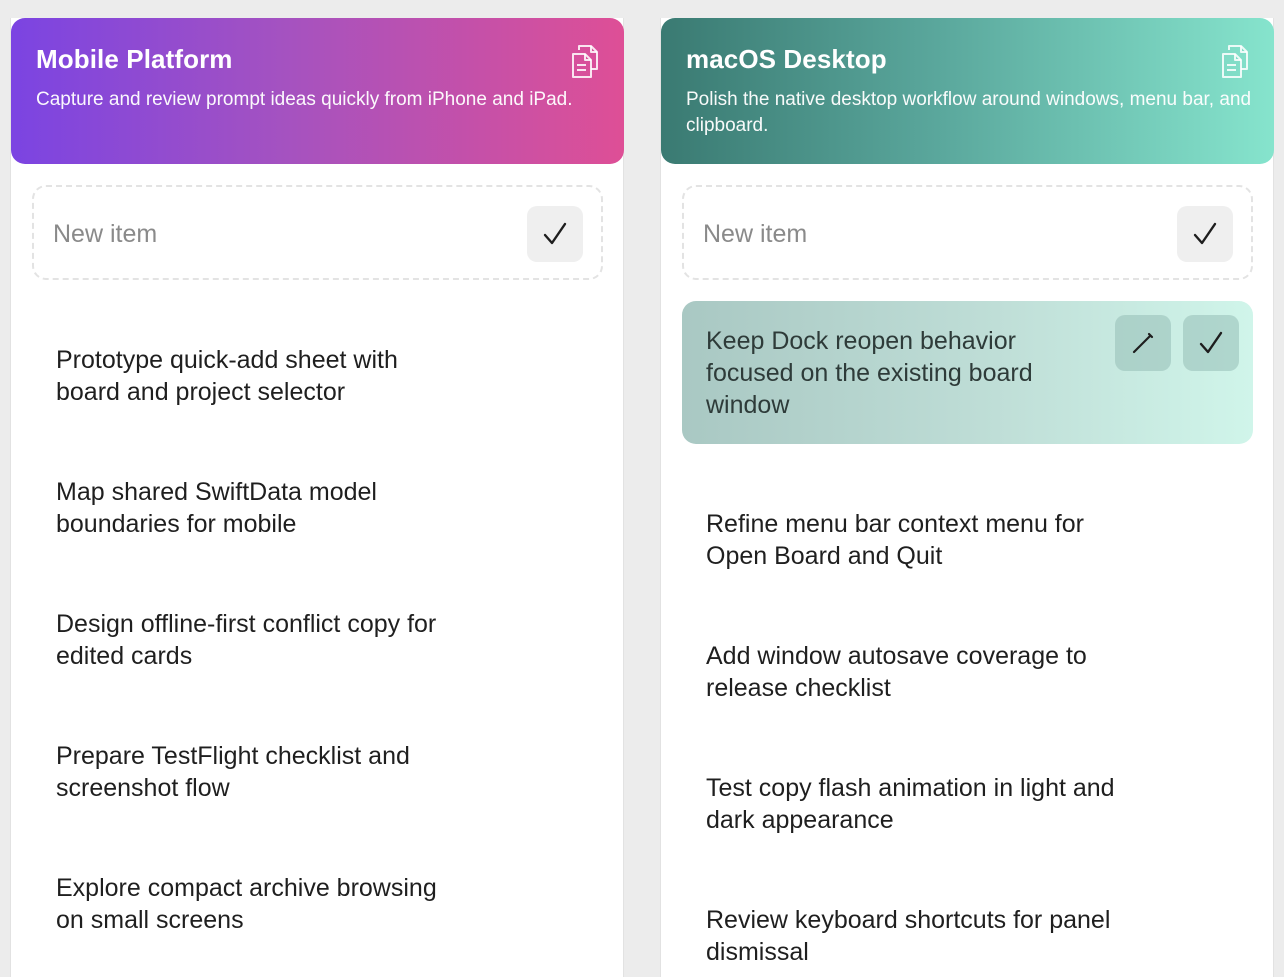 The height and width of the screenshot is (977, 1284). Describe the element at coordinates (786, 59) in the screenshot. I see `column-title: macOS Desktop` at that location.